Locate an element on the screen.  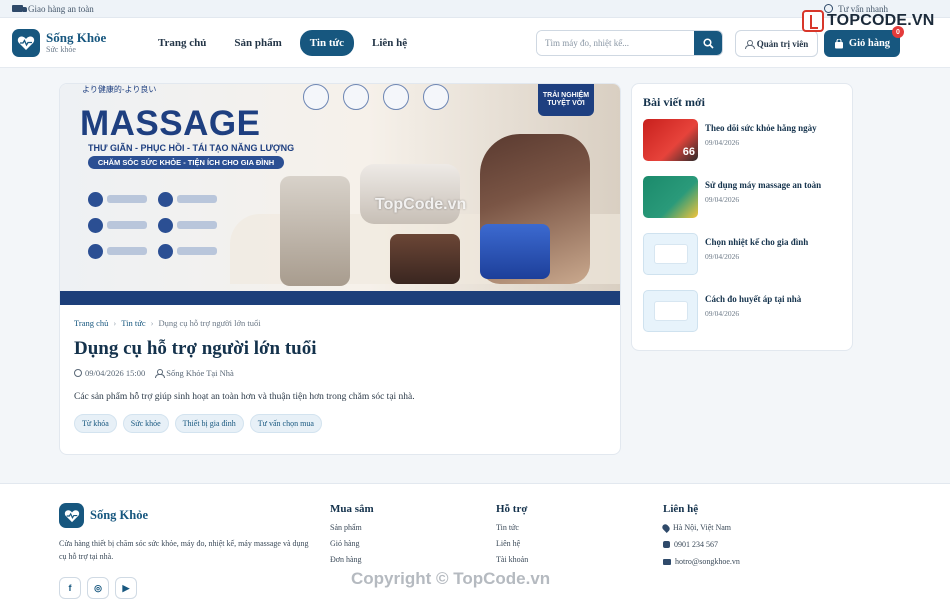
instagram-icon: ◎ is located at coordinates (98, 588).